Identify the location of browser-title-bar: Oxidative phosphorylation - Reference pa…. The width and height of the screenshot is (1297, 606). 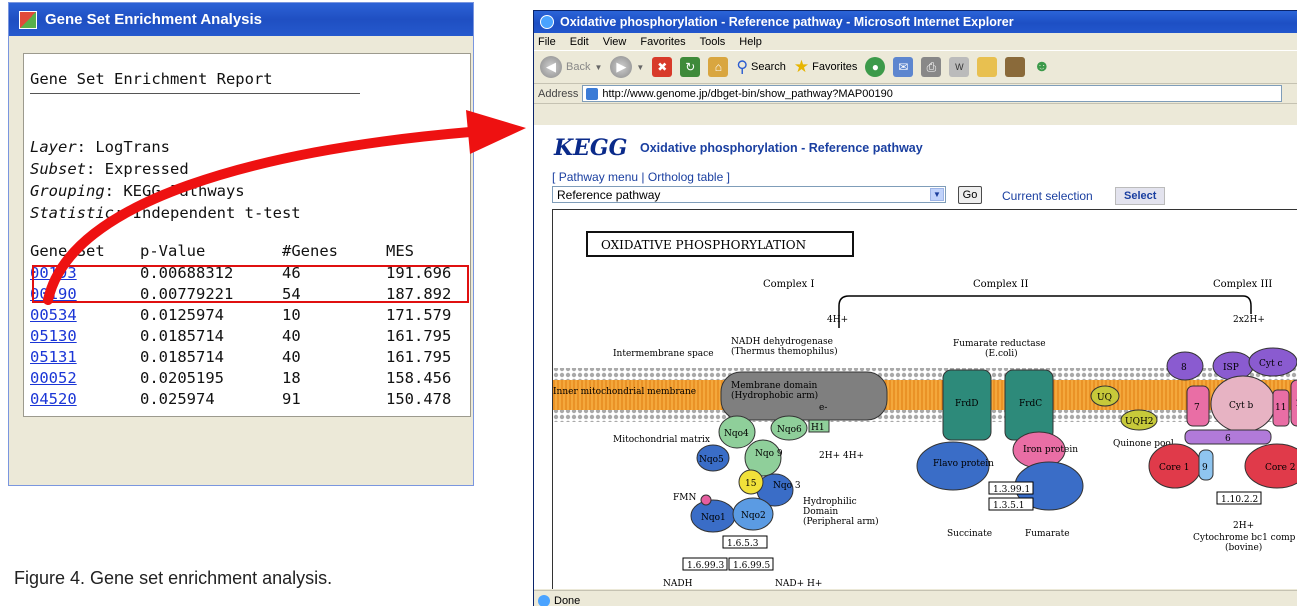
(915, 22).